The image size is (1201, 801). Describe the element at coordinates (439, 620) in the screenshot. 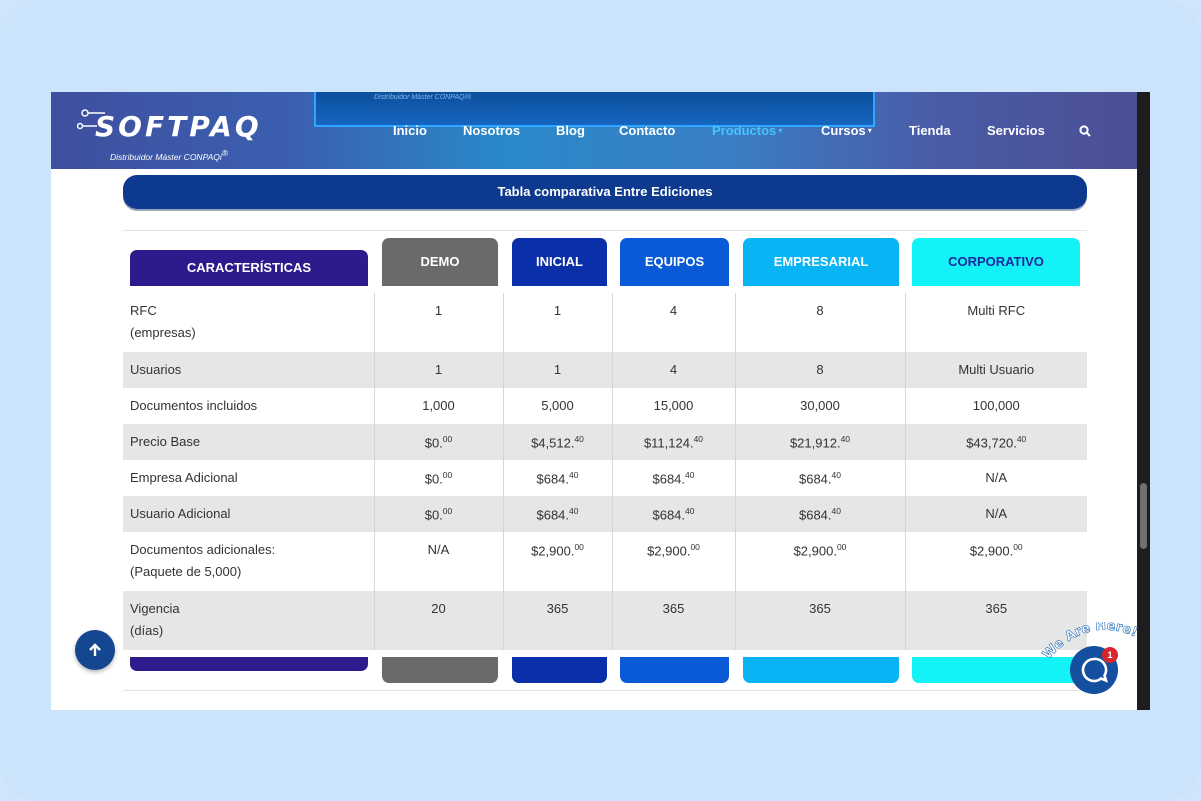

I see `value-cell: 20` at that location.